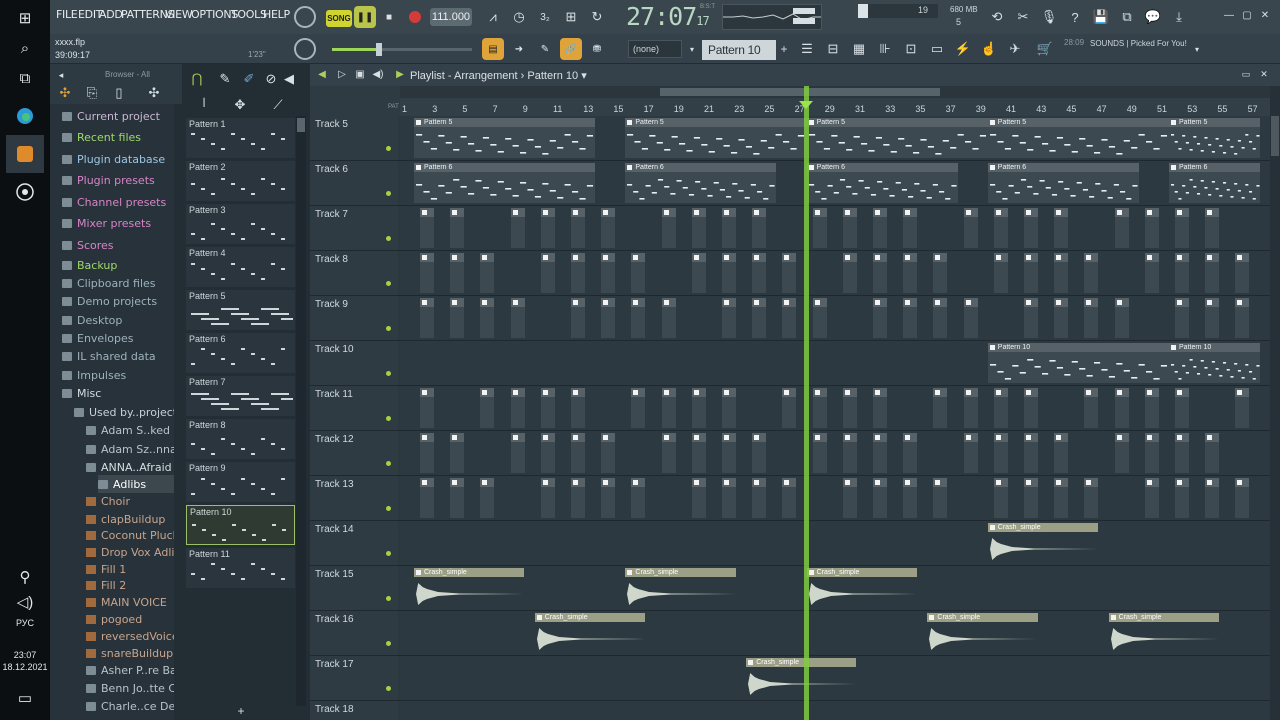 This screenshot has width=1280, height=720. What do you see at coordinates (94, 375) in the screenshot?
I see `browser-item: Impulses` at bounding box center [94, 375].